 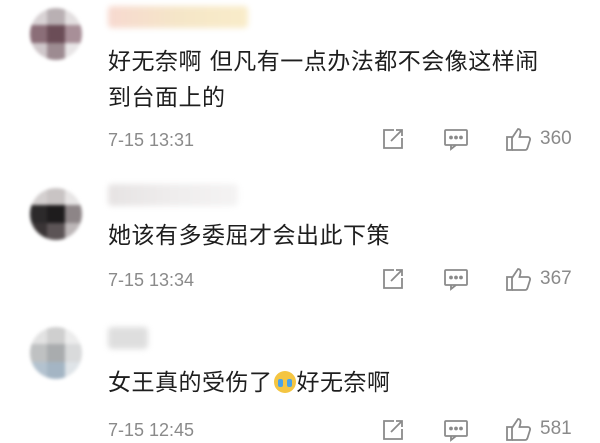 What do you see at coordinates (556, 138) in the screenshot?
I see `like-count: 360` at bounding box center [556, 138].